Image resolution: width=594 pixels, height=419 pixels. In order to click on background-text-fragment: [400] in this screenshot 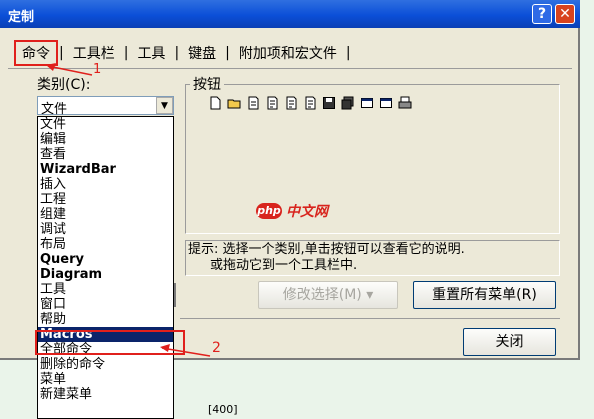, I will do `click(223, 409)`.